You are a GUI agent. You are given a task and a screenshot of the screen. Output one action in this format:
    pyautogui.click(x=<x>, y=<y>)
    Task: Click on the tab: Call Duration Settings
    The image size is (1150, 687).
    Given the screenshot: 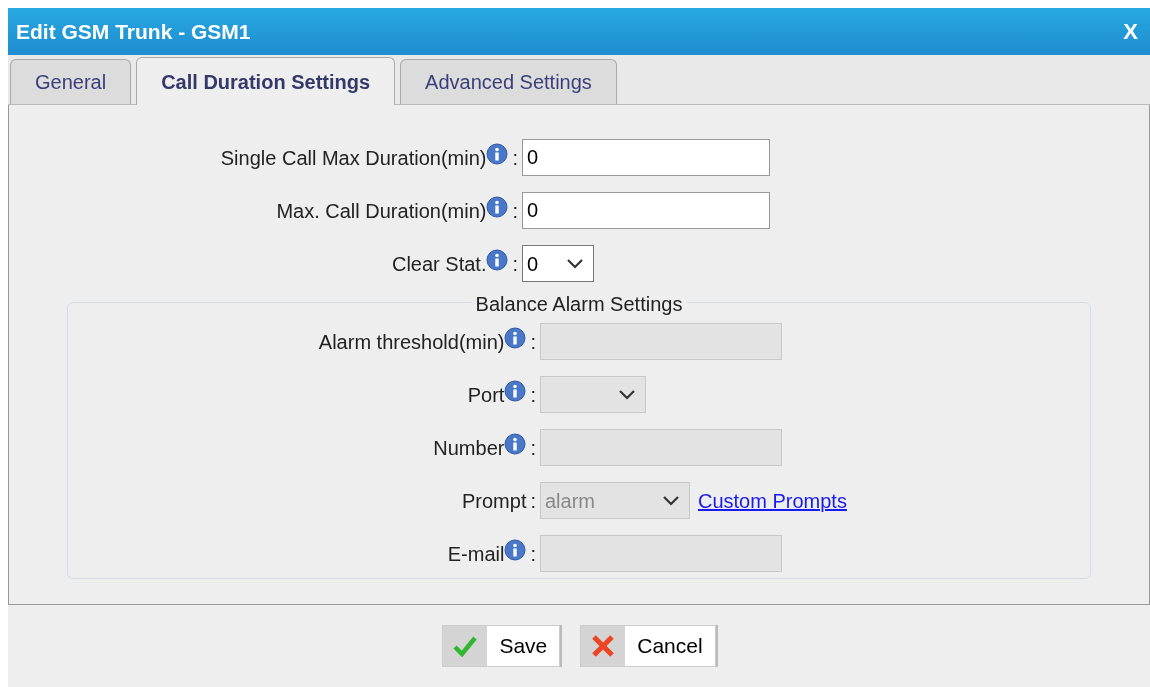 What is the action you would take?
    pyautogui.click(x=266, y=81)
    